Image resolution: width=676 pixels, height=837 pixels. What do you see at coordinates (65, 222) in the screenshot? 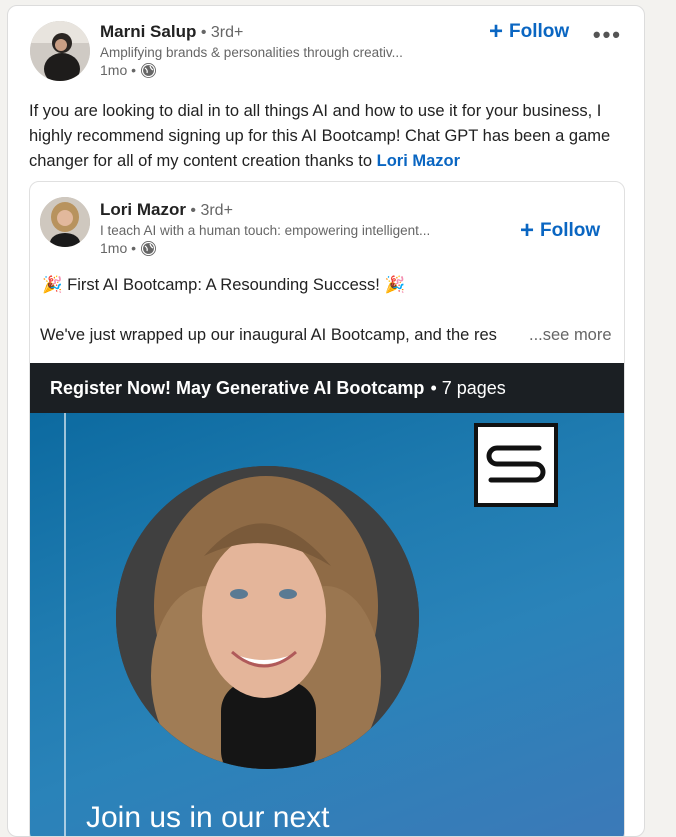
I see `shared-author-avatar` at bounding box center [65, 222].